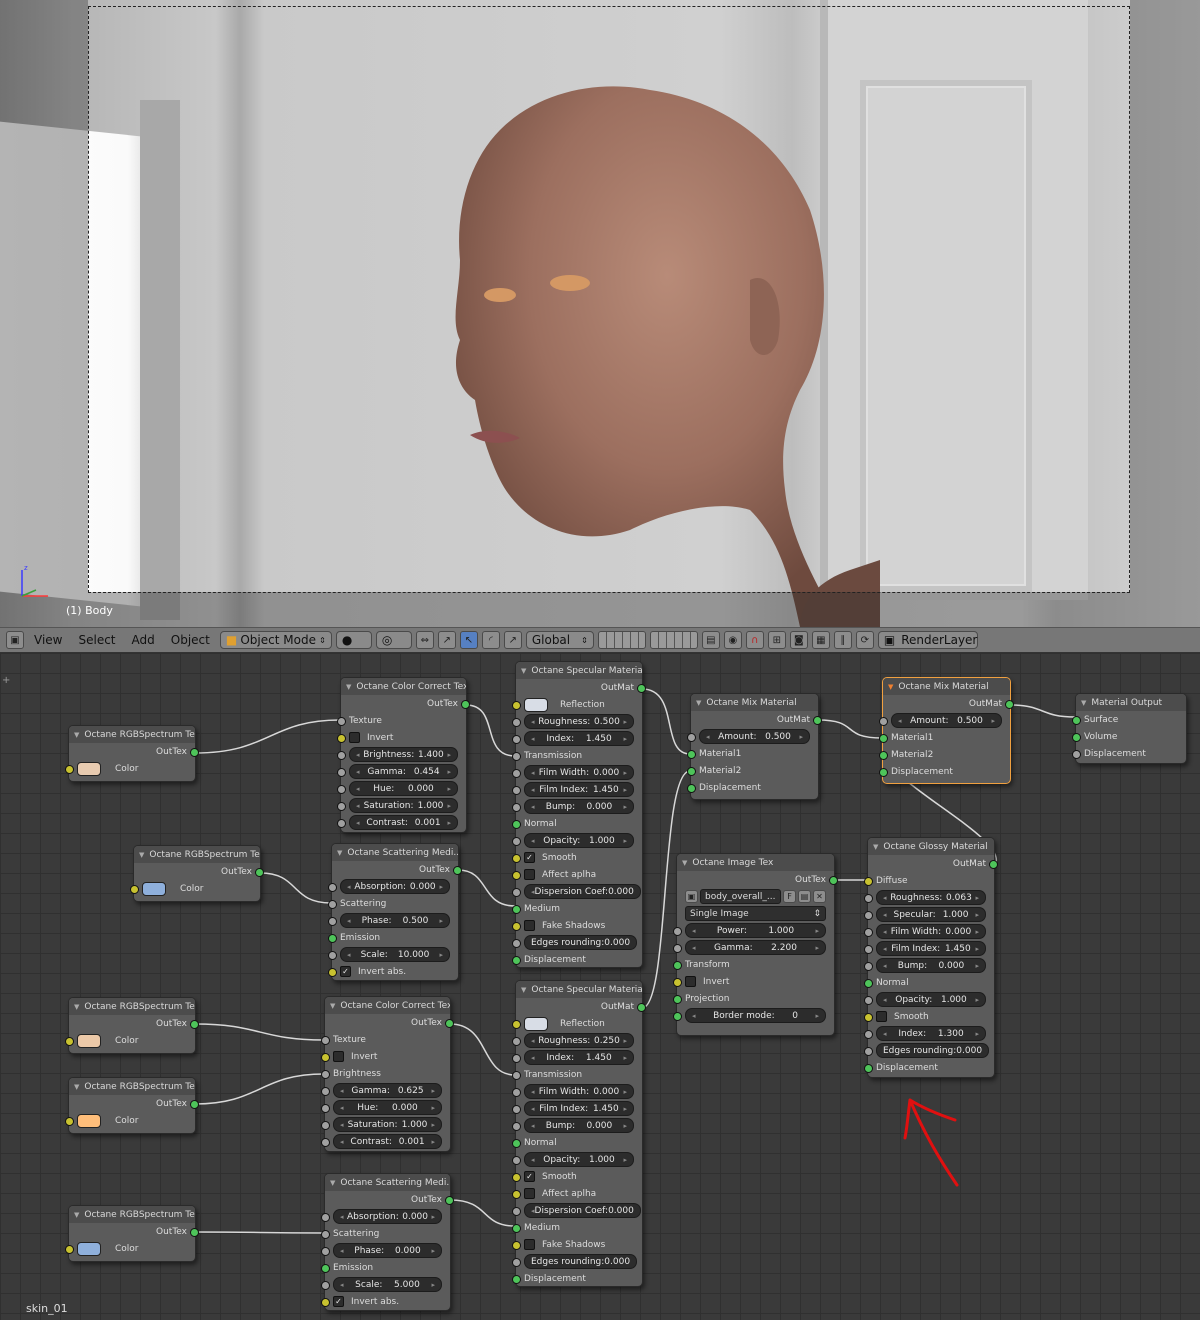 This screenshot has height=1320, width=1200. Describe the element at coordinates (581, 1261) in the screenshot. I see `edges-rounding-field: Edges rounding: 0.000` at that location.